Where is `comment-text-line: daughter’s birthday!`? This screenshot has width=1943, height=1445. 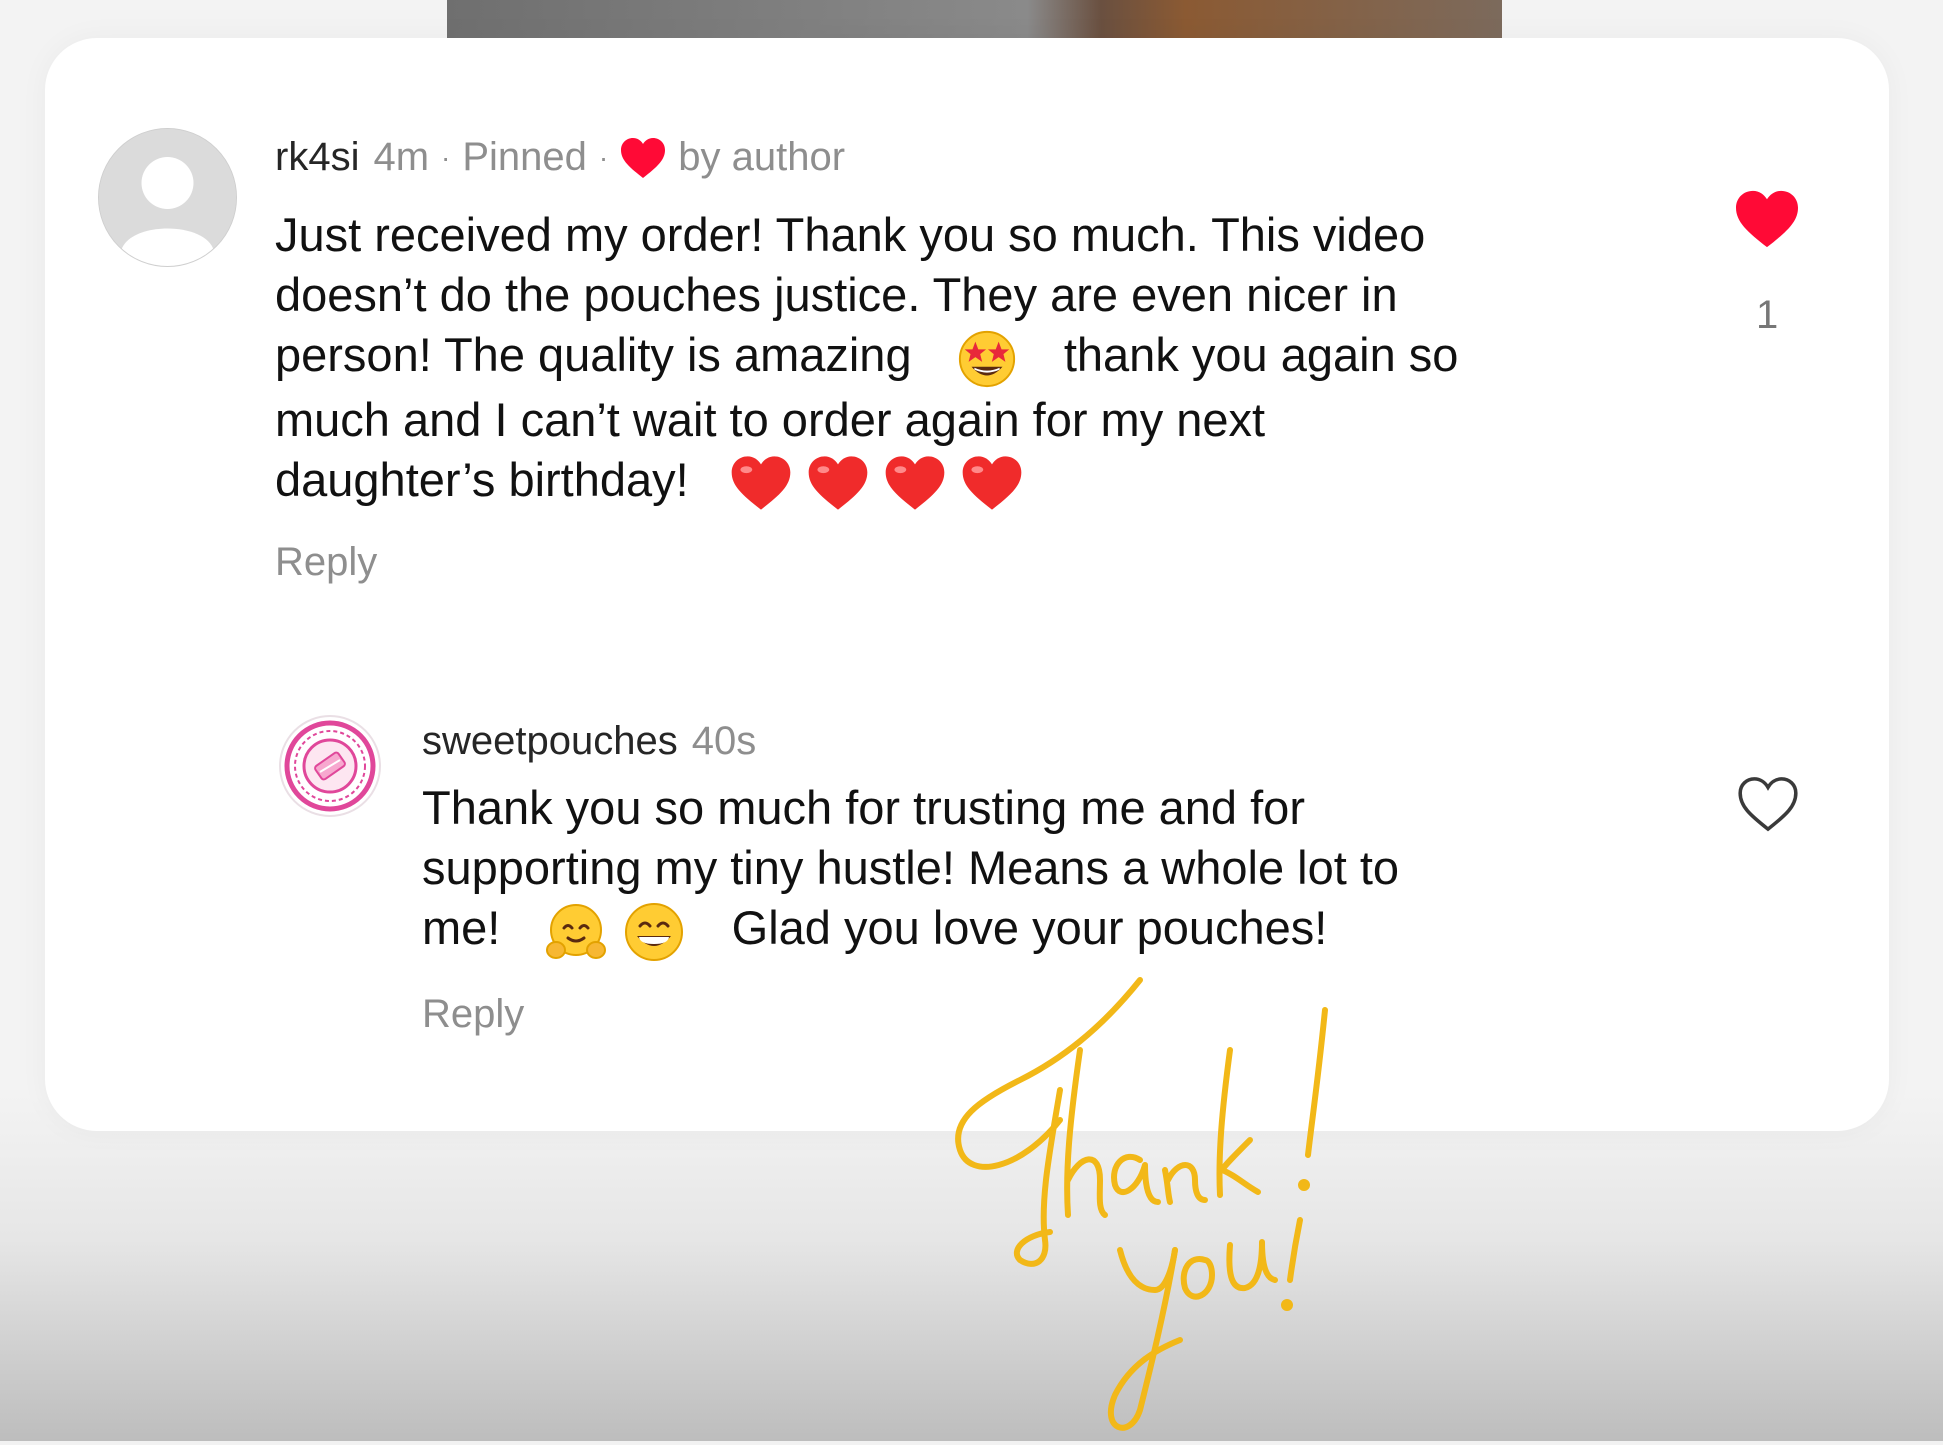 comment-text-line: daughter’s birthday! is located at coordinates (985, 482).